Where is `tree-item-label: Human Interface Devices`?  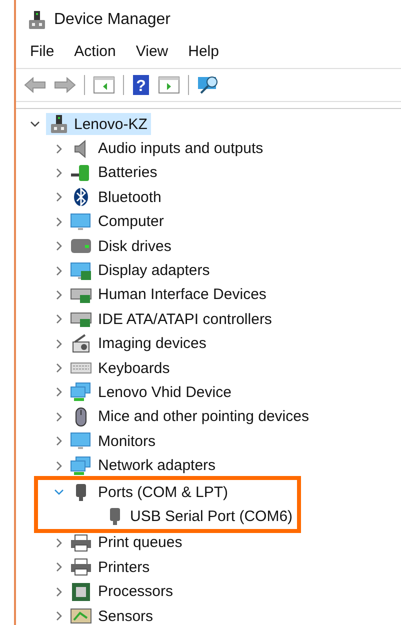
tree-item-label: Human Interface Devices is located at coordinates (182, 295).